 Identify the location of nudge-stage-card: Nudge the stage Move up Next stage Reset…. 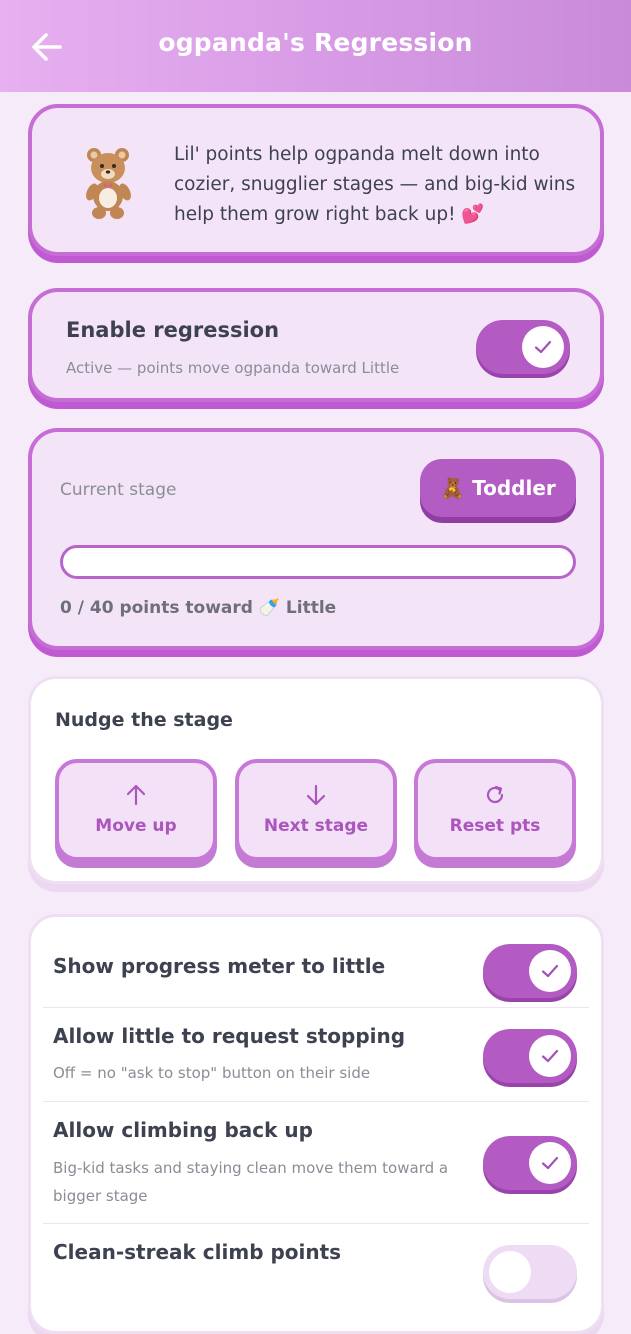
(316, 780).